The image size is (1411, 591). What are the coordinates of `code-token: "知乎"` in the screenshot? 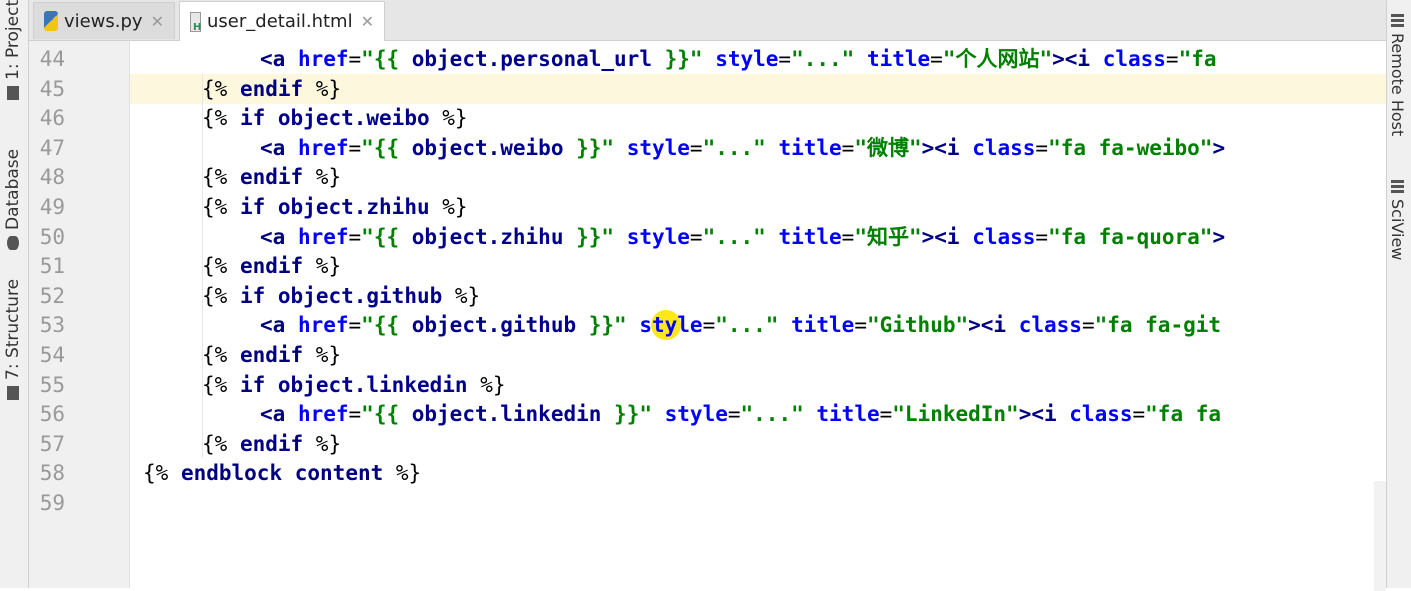 It's located at (888, 236).